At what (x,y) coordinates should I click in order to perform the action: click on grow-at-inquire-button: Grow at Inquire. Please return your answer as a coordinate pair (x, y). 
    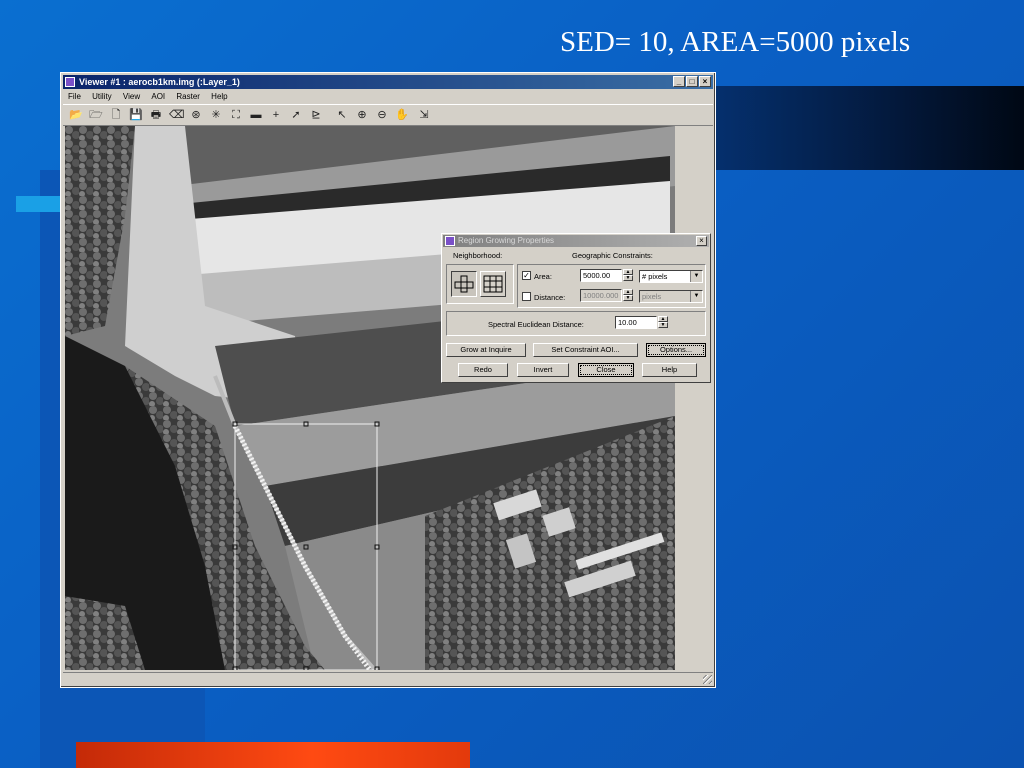
    Looking at the image, I should click on (486, 350).